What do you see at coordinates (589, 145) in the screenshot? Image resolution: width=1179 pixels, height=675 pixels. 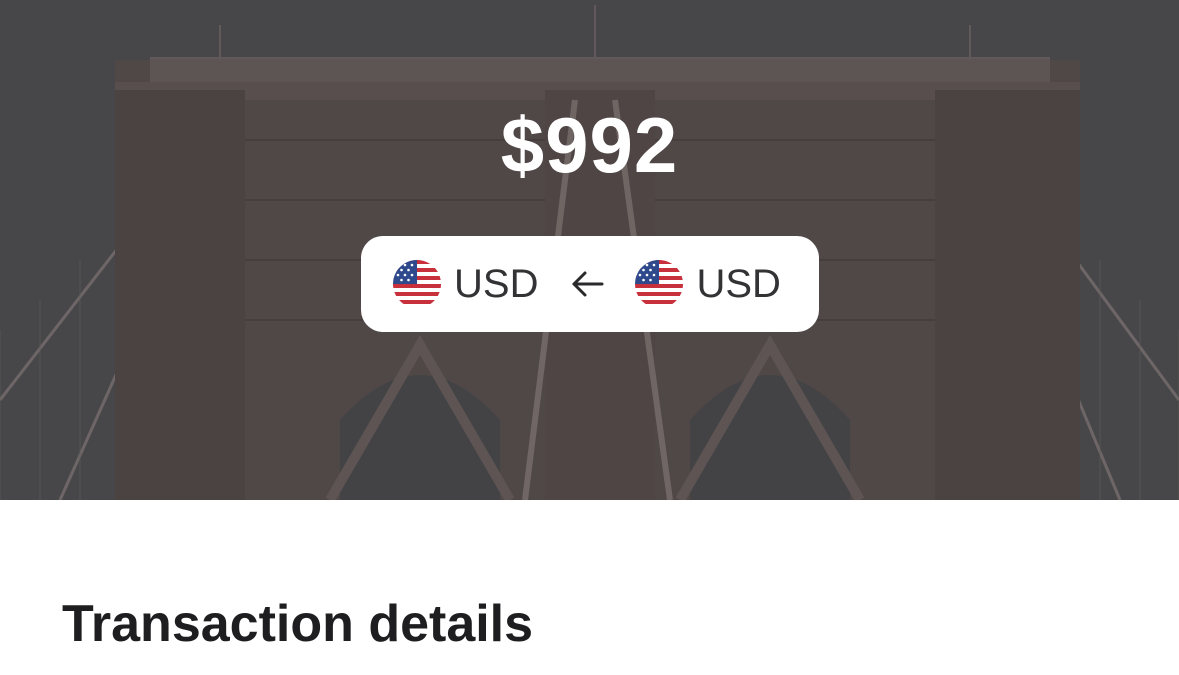 I see `transaction-amount: $992` at bounding box center [589, 145].